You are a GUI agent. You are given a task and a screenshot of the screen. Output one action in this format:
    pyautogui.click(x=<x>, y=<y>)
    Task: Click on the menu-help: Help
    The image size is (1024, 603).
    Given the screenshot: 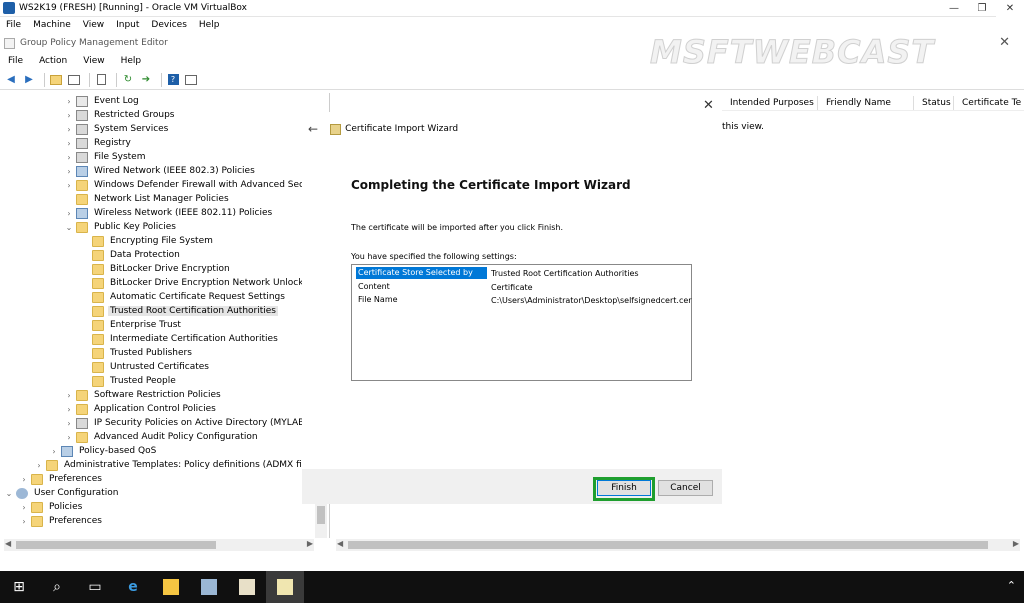 What is the action you would take?
    pyautogui.click(x=209, y=25)
    